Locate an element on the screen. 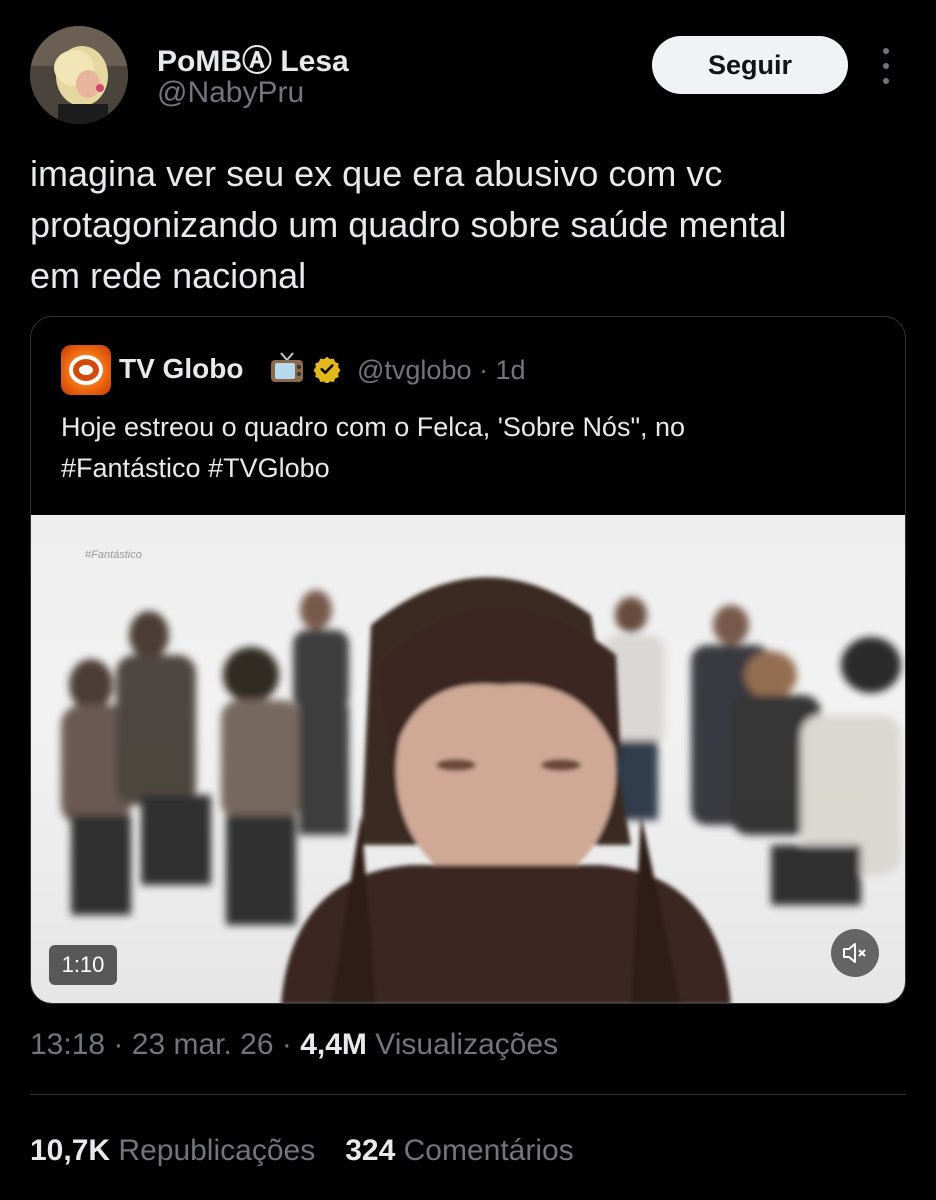 This screenshot has width=936, height=1200. quoted-author-handle: @tvglobo · 1d is located at coordinates (441, 370).